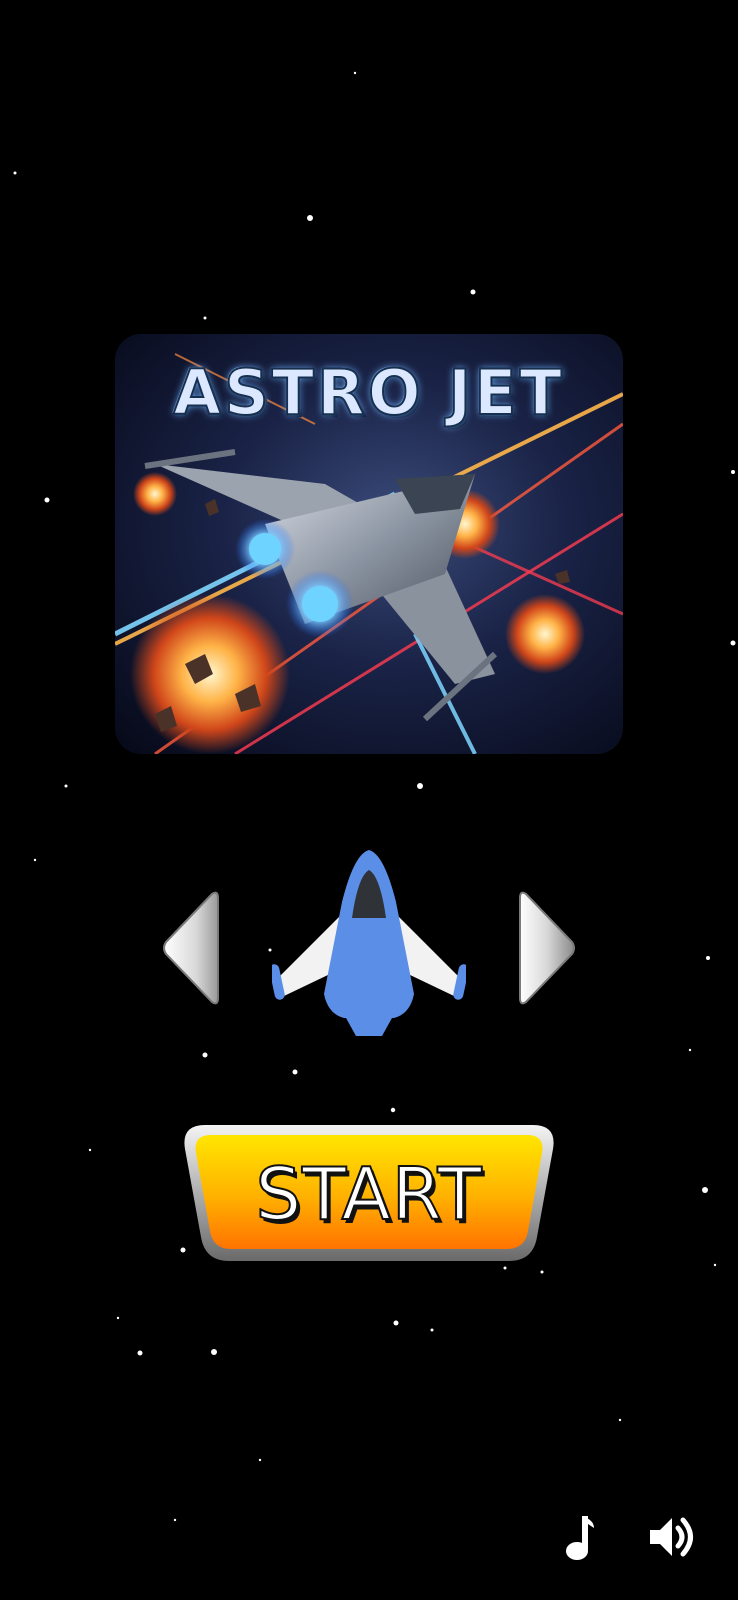  I want to click on speaker-volume-icon, so click(672, 1537).